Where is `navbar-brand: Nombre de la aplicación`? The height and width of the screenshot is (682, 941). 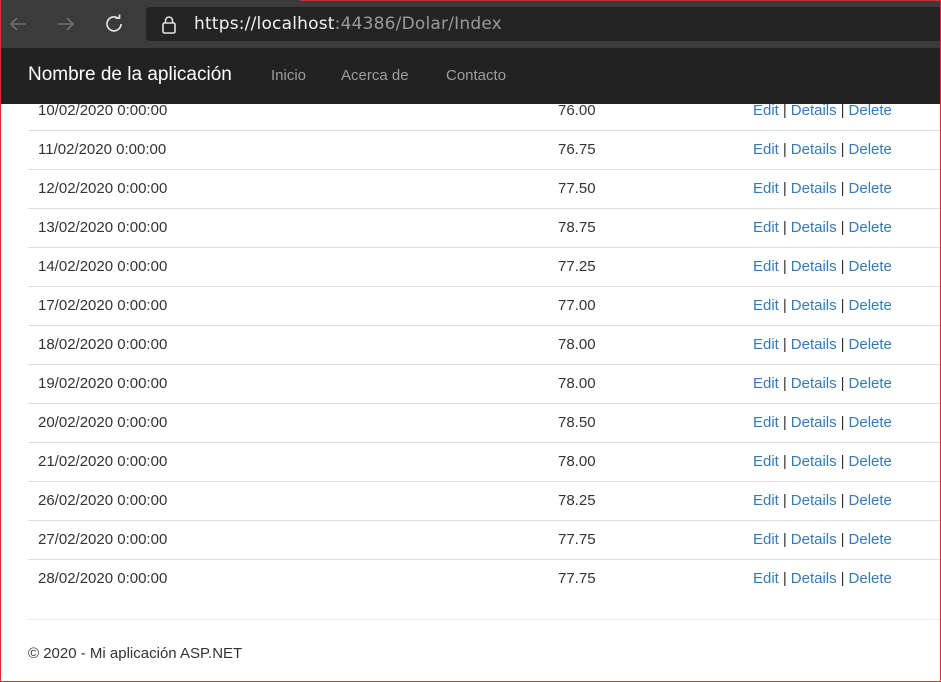 navbar-brand: Nombre de la aplicación is located at coordinates (130, 75).